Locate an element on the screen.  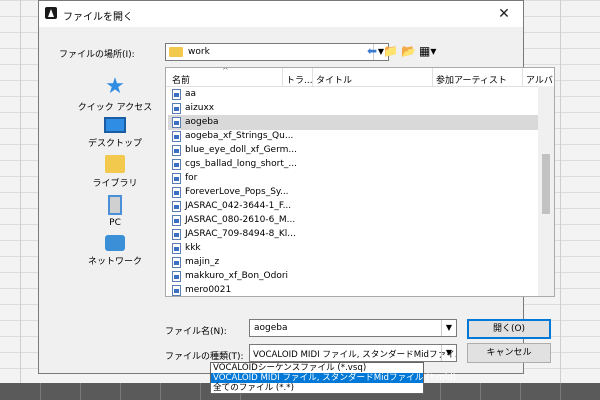
column-name: 名前 is located at coordinates (181, 79).